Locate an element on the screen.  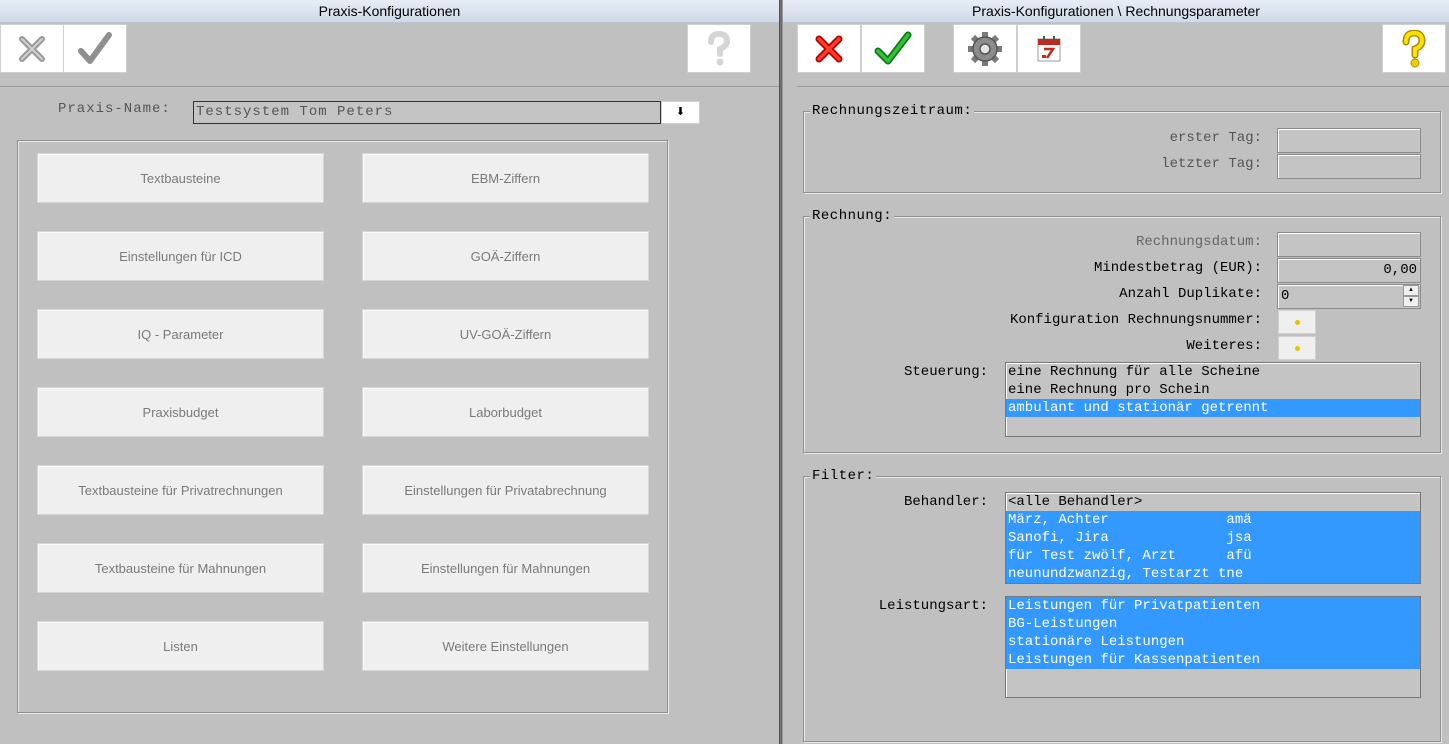
gear-icon is located at coordinates (985, 48).